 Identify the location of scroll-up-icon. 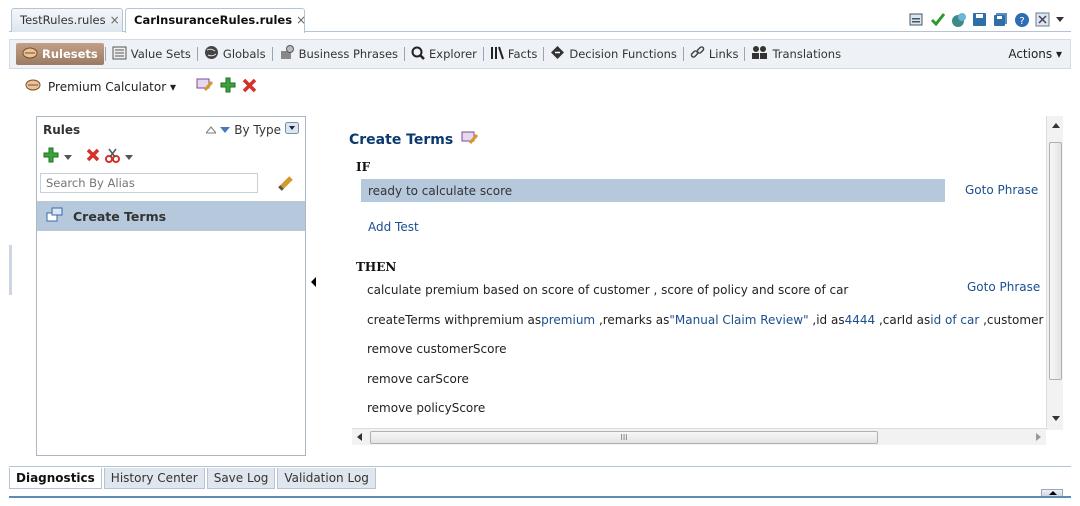
(1056, 125).